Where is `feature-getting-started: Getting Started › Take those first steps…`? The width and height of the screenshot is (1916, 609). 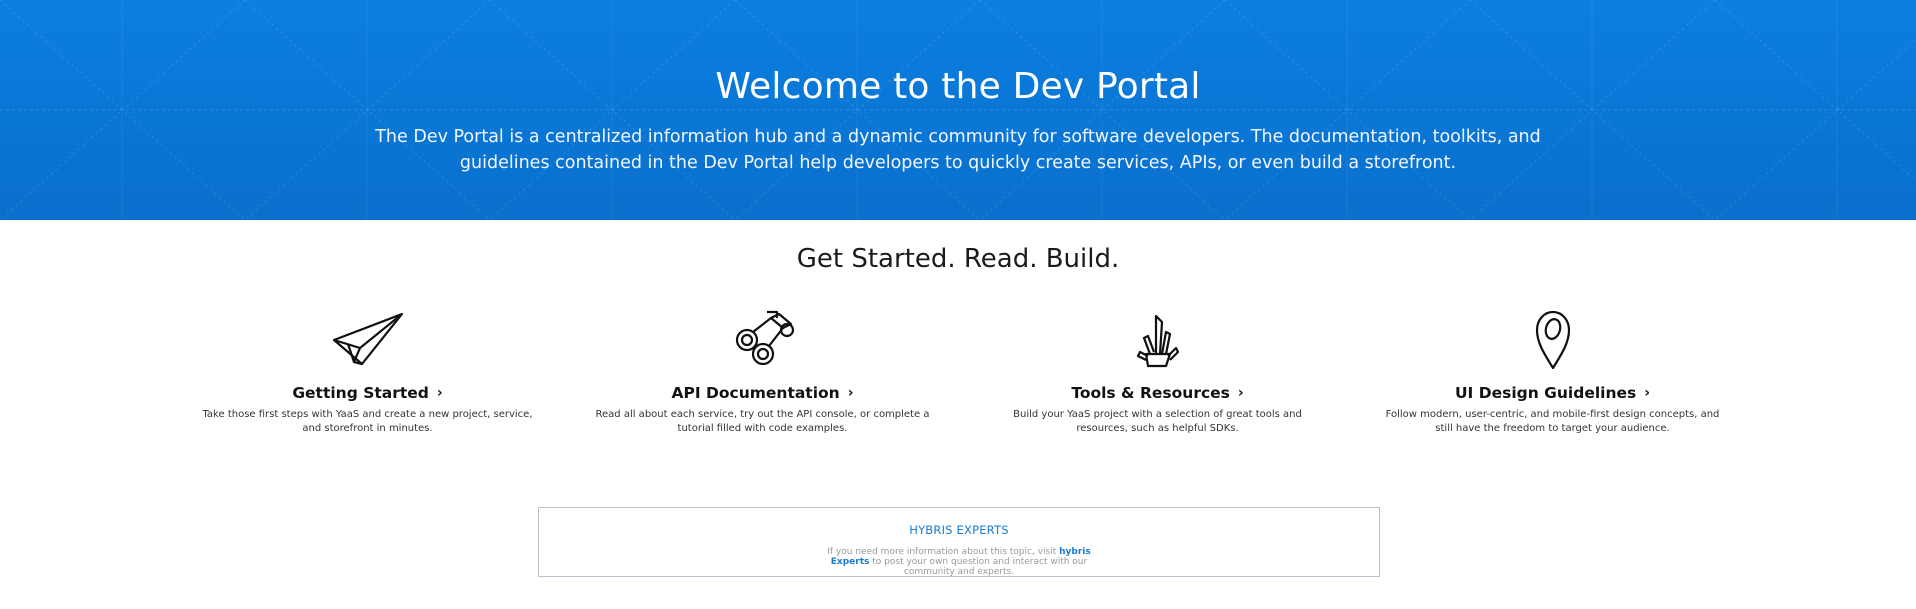 feature-getting-started: Getting Started › Take those first steps… is located at coordinates (367, 373).